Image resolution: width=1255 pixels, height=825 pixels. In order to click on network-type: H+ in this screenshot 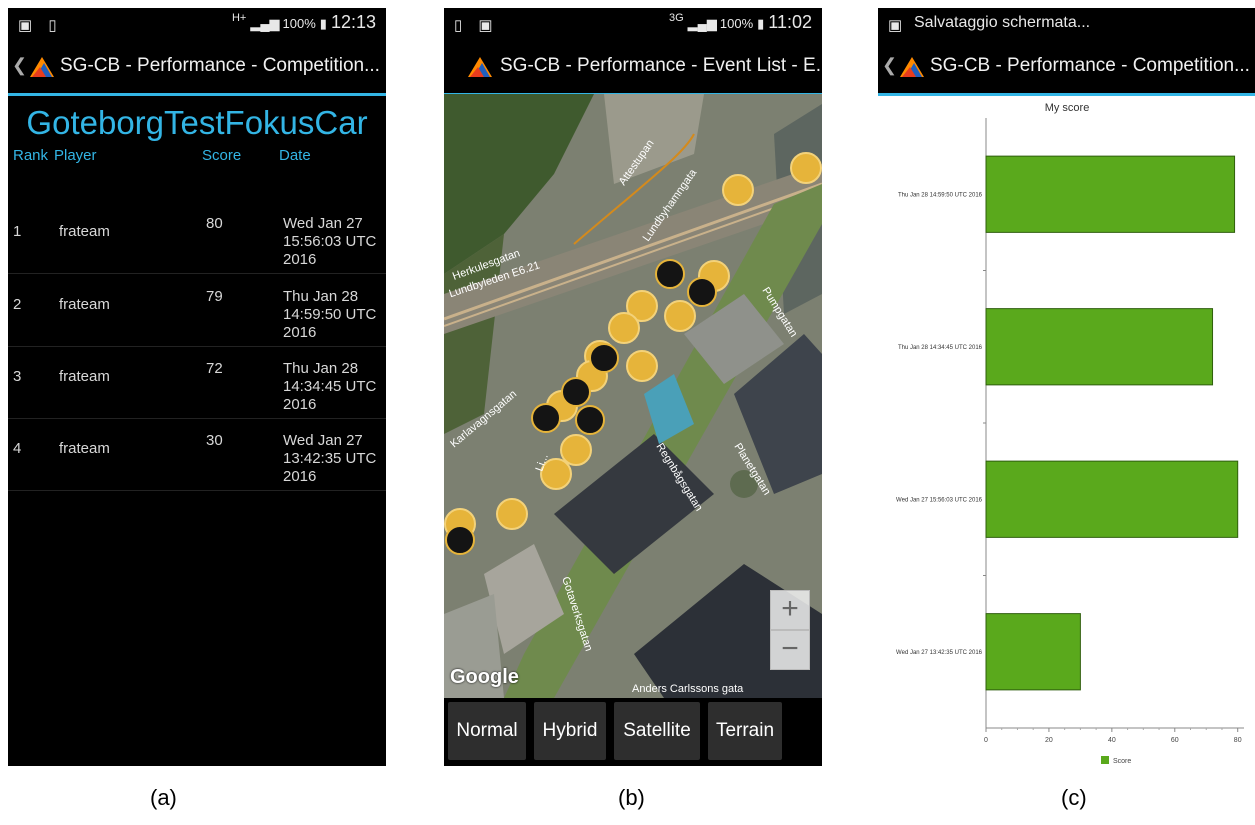, I will do `click(239, 18)`.